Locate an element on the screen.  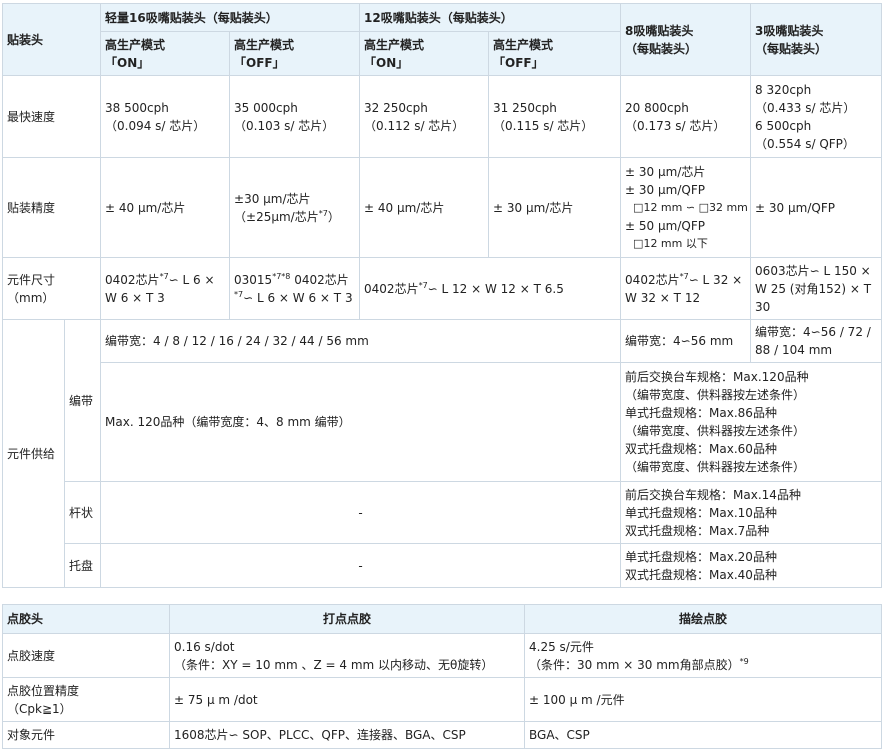
head16-header: 轻量16吸嘴贴装头（每贴装头） is located at coordinates (230, 17).